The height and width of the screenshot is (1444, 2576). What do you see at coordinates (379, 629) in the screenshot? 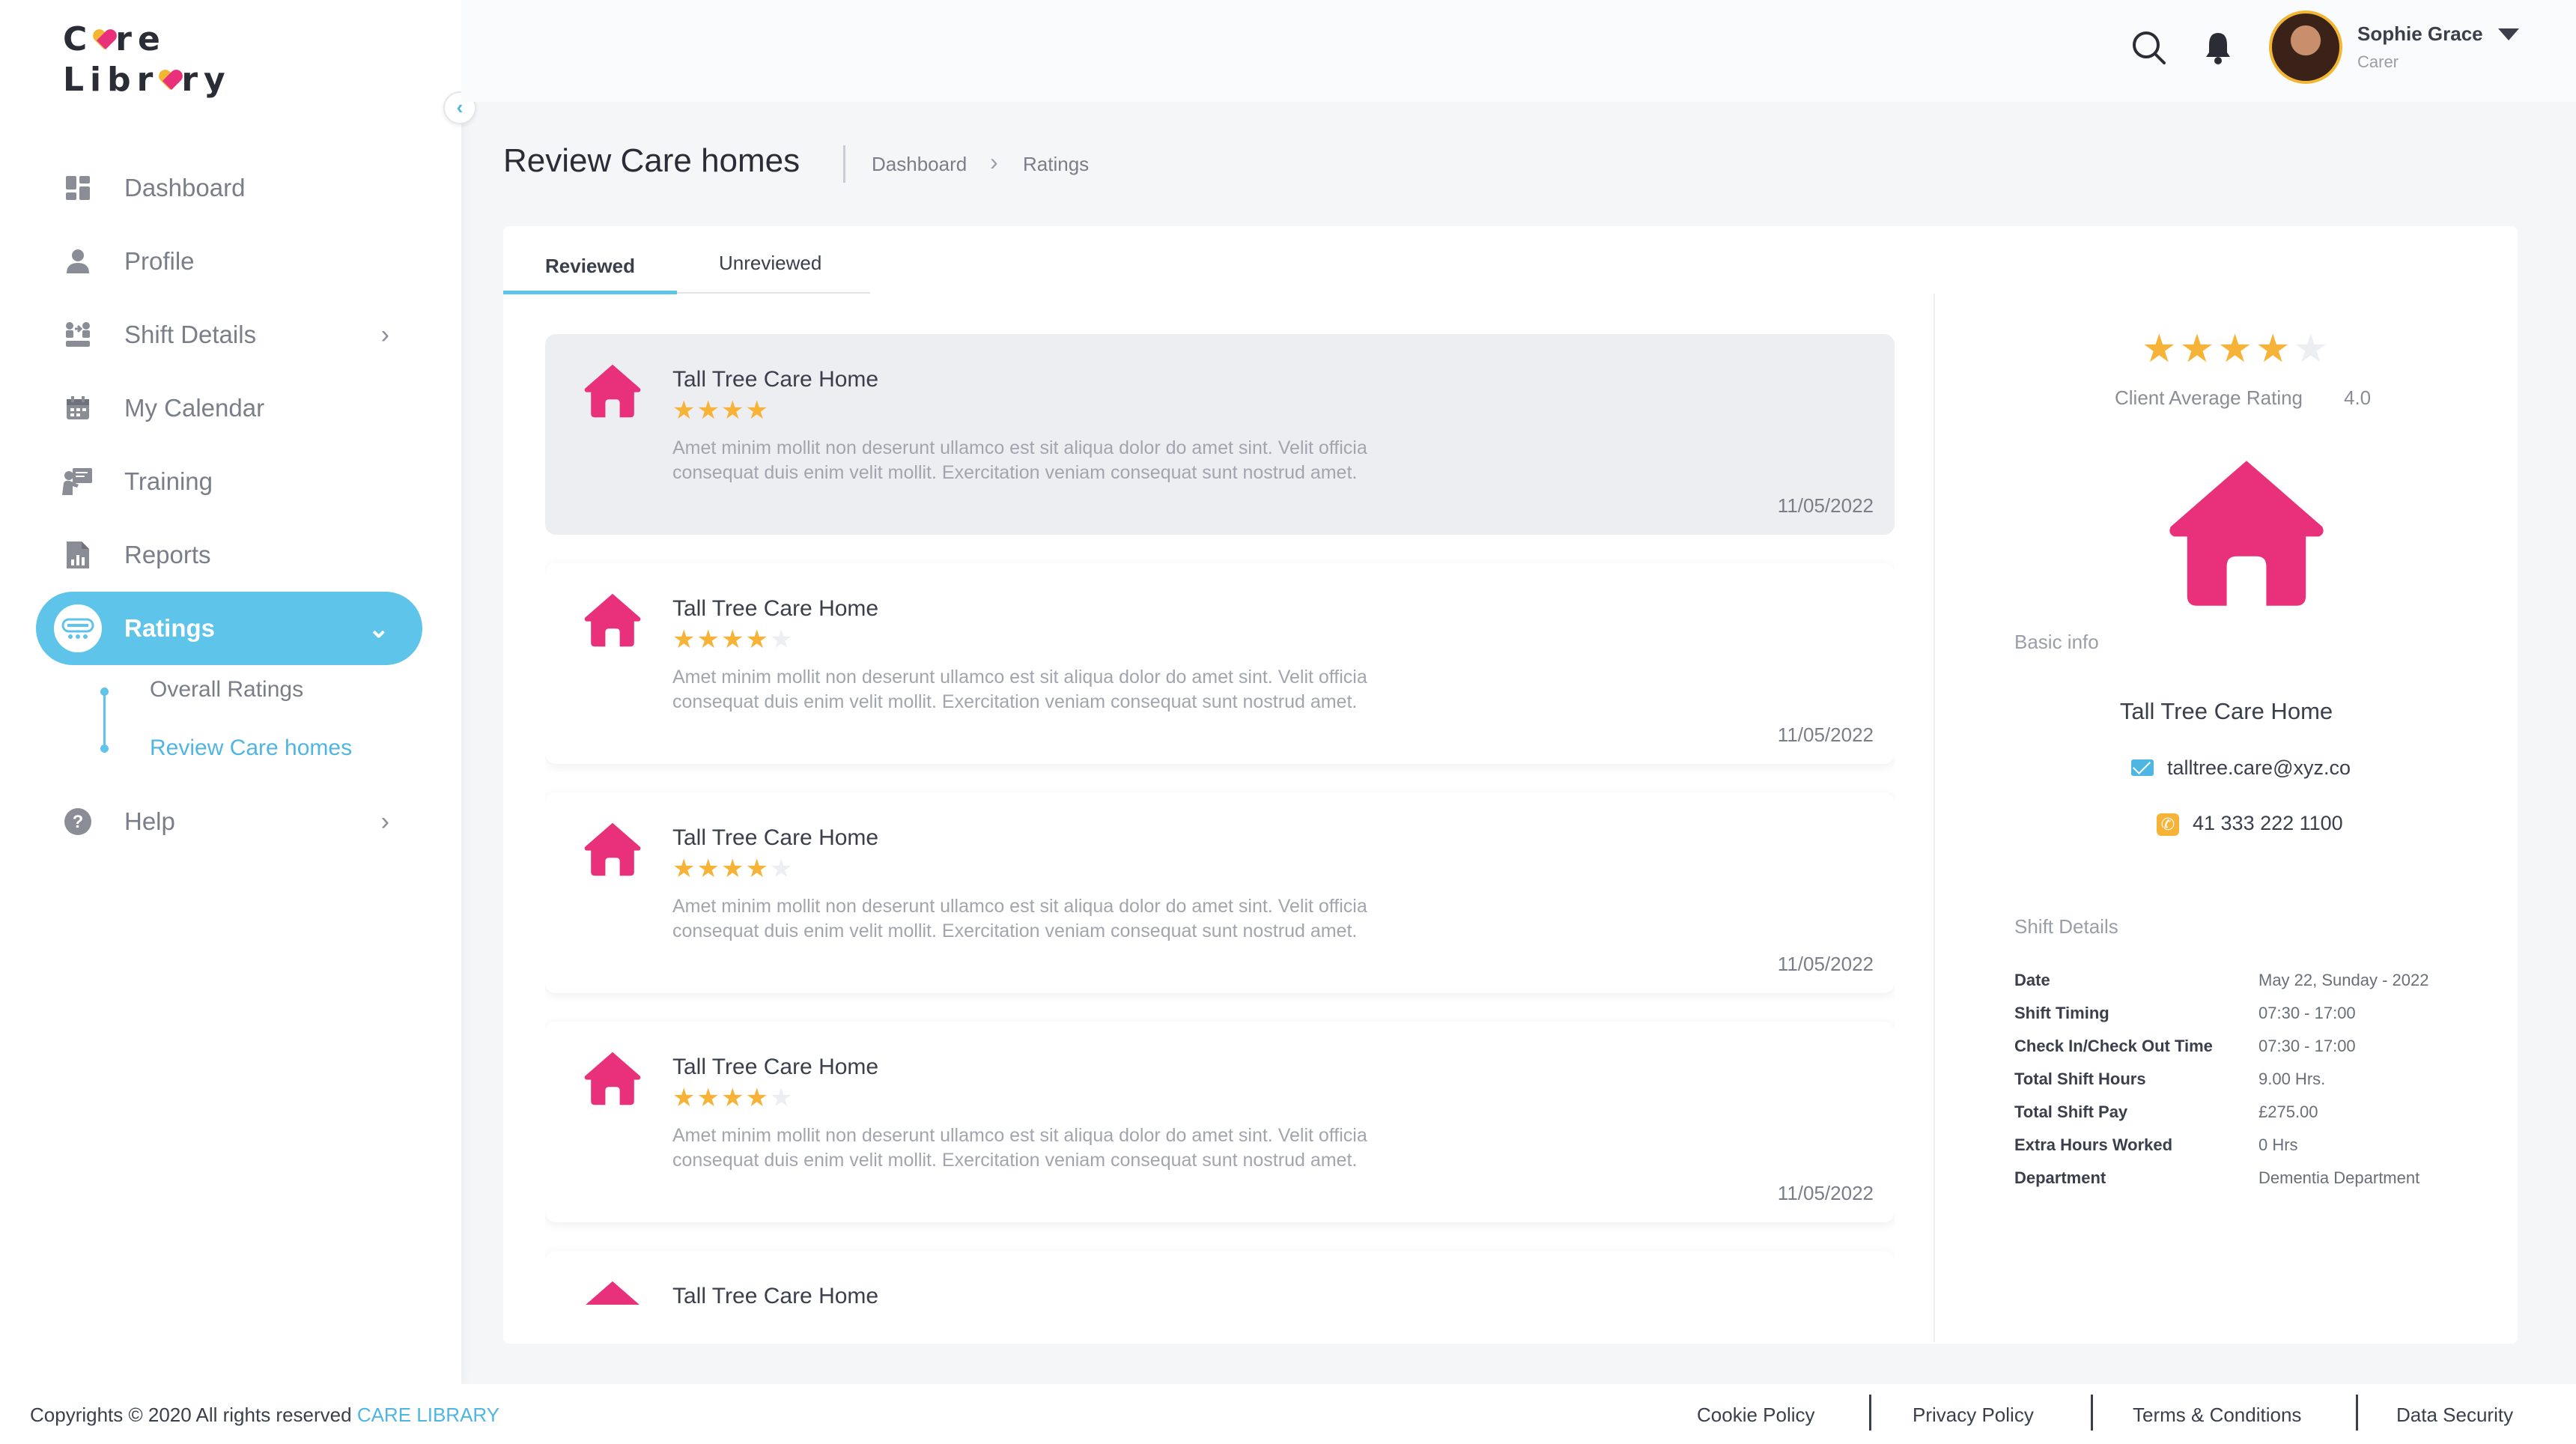
I see `chevron-down-icon: ⌄` at bounding box center [379, 629].